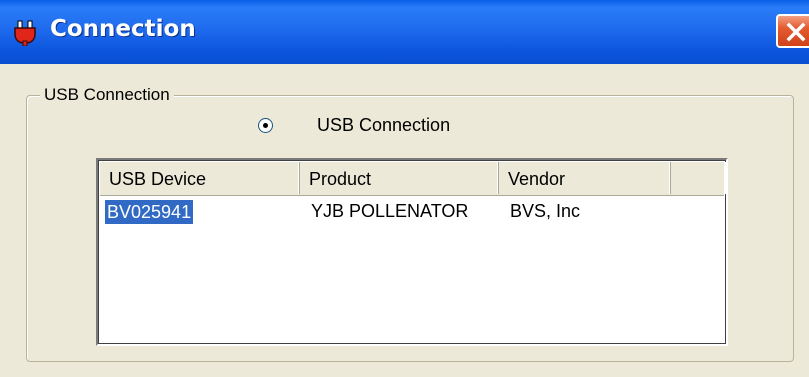 Image resolution: width=809 pixels, height=377 pixels. What do you see at coordinates (796, 32) in the screenshot?
I see `close-icon` at bounding box center [796, 32].